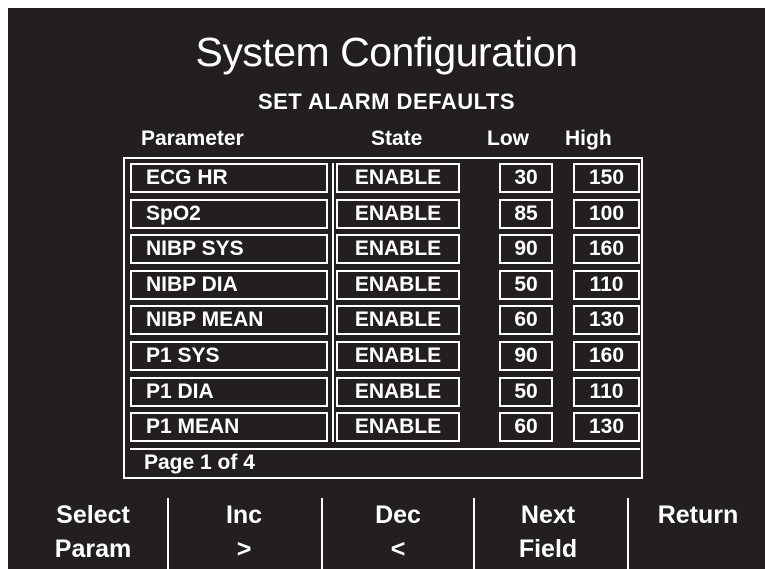 Image resolution: width=765 pixels, height=569 pixels. Describe the element at coordinates (548, 549) in the screenshot. I see `softkey-label: Field` at that location.